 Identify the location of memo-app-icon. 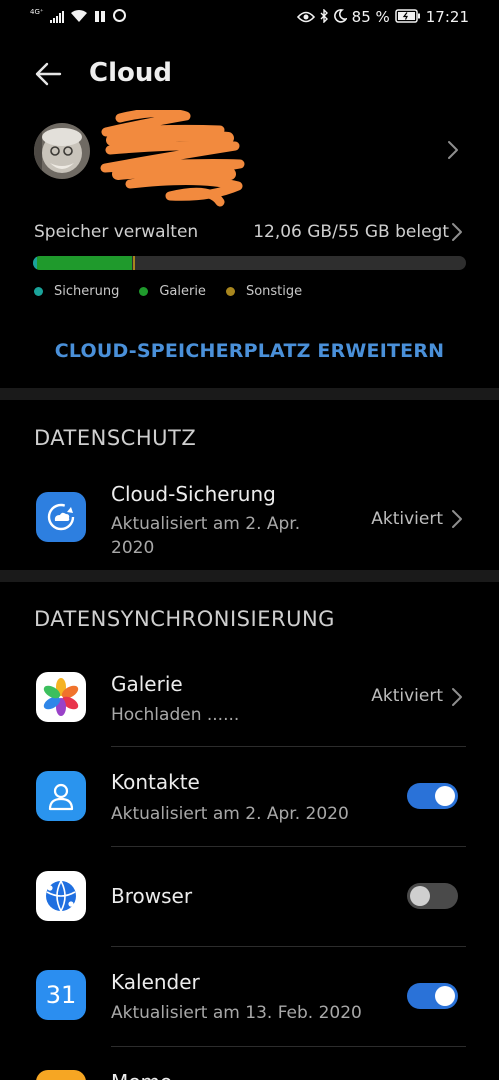
(61, 1075).